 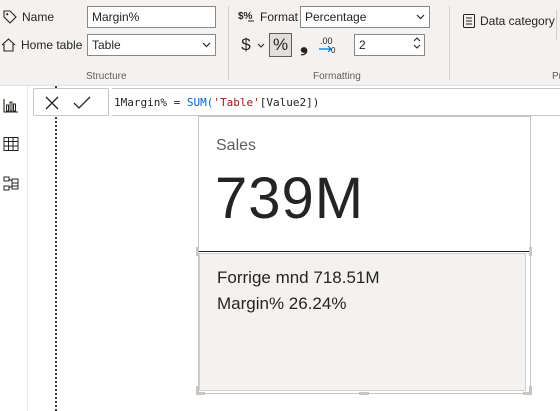 I want to click on home-table-value: Table, so click(x=106, y=45).